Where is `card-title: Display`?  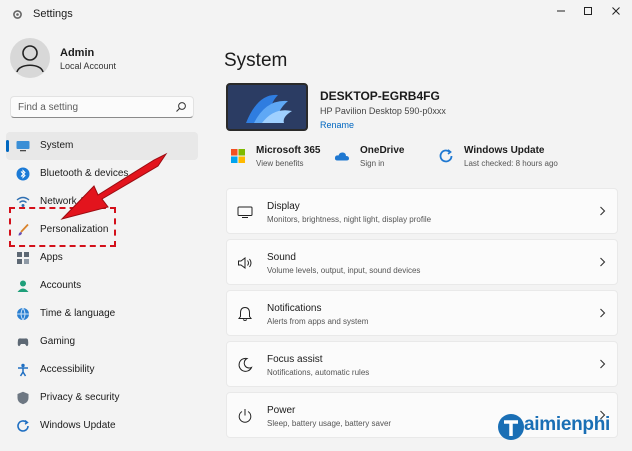 card-title: Display is located at coordinates (283, 206).